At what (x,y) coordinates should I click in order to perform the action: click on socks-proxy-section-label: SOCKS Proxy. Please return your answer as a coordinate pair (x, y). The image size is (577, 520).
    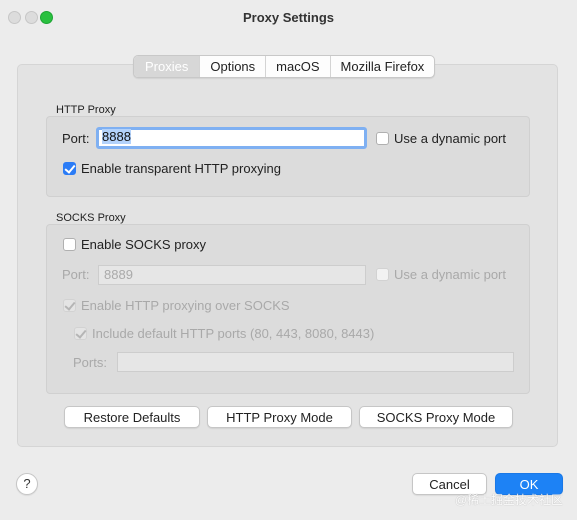
    Looking at the image, I should click on (91, 218).